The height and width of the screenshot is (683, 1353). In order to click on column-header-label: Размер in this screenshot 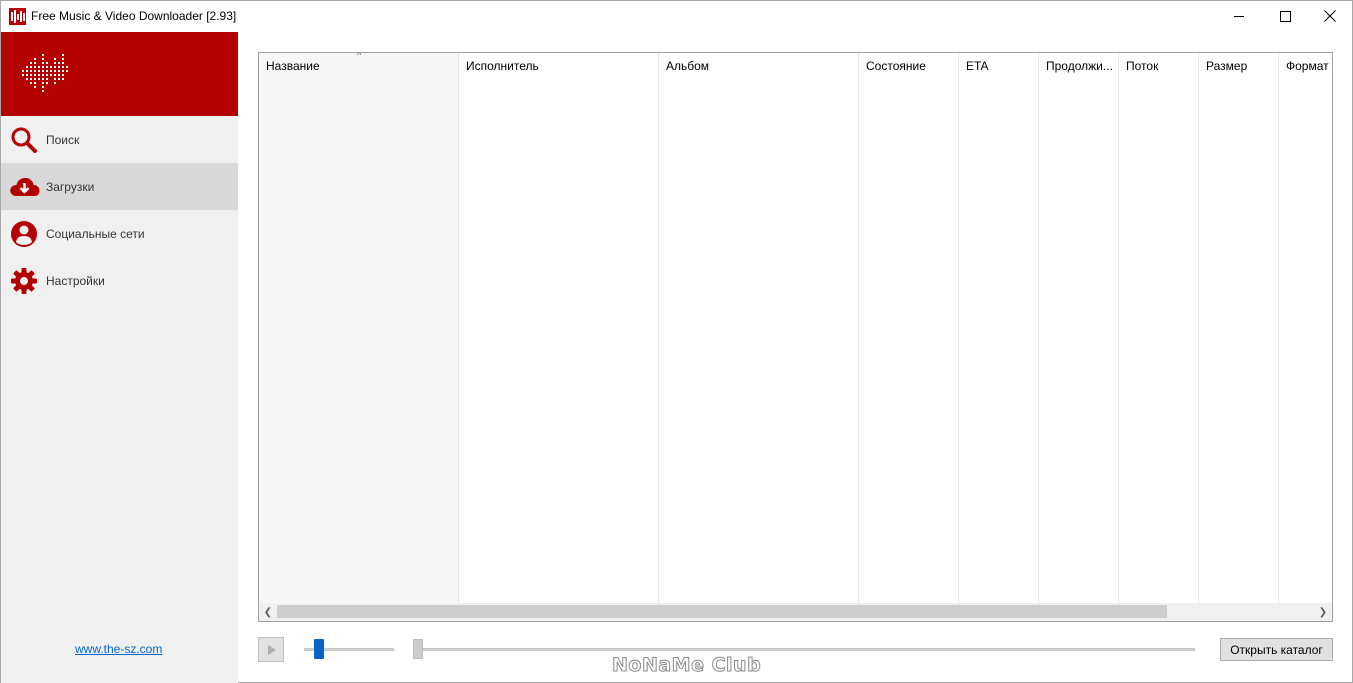, I will do `click(1227, 66)`.